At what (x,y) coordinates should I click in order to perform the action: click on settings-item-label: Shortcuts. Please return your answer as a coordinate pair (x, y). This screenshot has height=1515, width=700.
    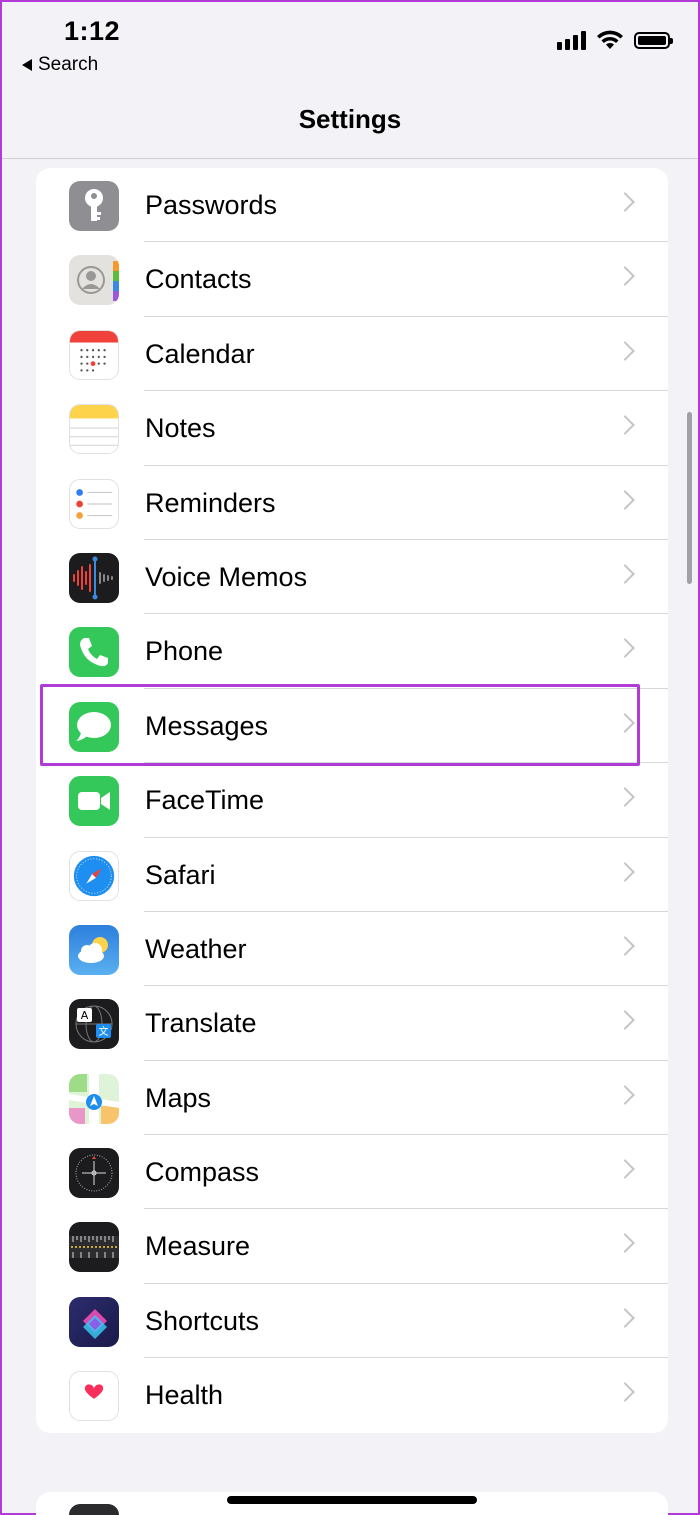
    Looking at the image, I should click on (202, 1320).